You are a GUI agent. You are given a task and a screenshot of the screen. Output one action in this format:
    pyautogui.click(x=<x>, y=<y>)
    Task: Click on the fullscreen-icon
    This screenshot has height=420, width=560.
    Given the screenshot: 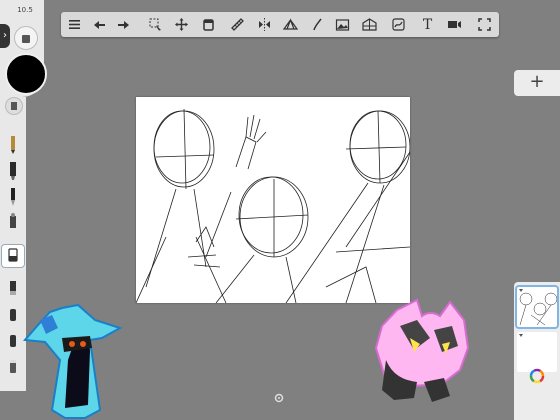 What is the action you would take?
    pyautogui.click(x=484, y=24)
    